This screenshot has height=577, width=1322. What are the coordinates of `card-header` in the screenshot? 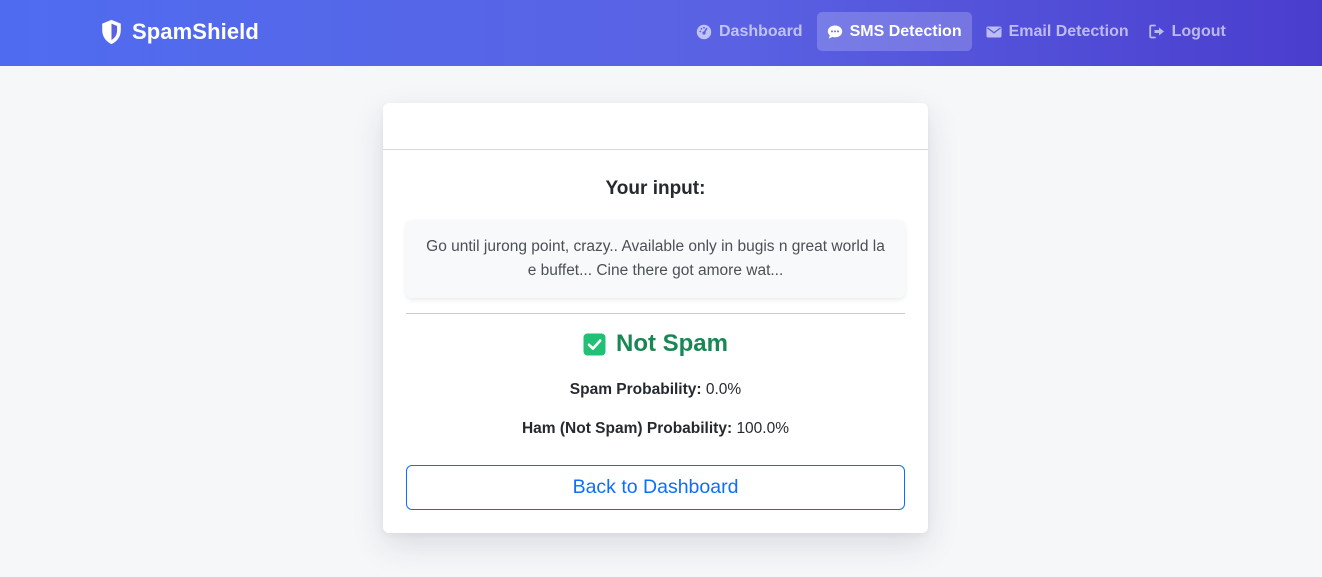 It's located at (655, 126).